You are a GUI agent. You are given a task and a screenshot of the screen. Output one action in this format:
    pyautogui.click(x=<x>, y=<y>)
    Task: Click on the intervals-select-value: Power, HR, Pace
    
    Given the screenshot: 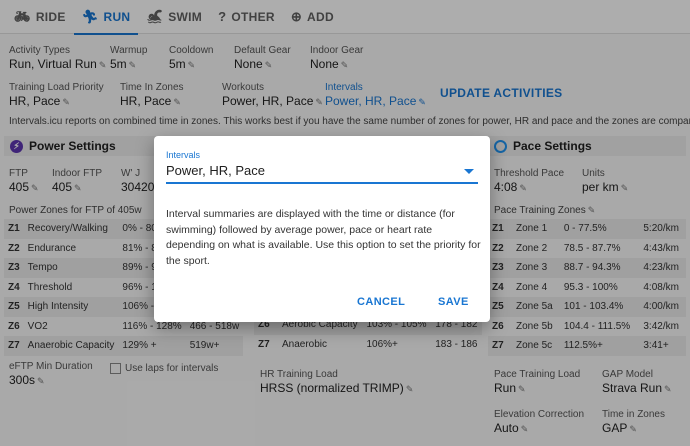 What is the action you would take?
    pyautogui.click(x=215, y=170)
    